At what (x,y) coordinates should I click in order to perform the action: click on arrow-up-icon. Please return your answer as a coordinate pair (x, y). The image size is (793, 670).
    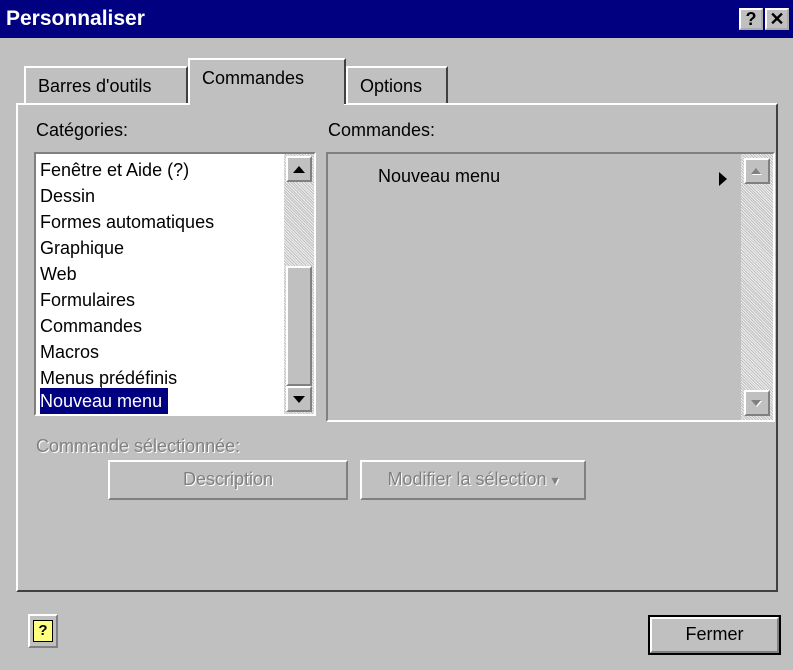
    Looking at the image, I should click on (299, 169).